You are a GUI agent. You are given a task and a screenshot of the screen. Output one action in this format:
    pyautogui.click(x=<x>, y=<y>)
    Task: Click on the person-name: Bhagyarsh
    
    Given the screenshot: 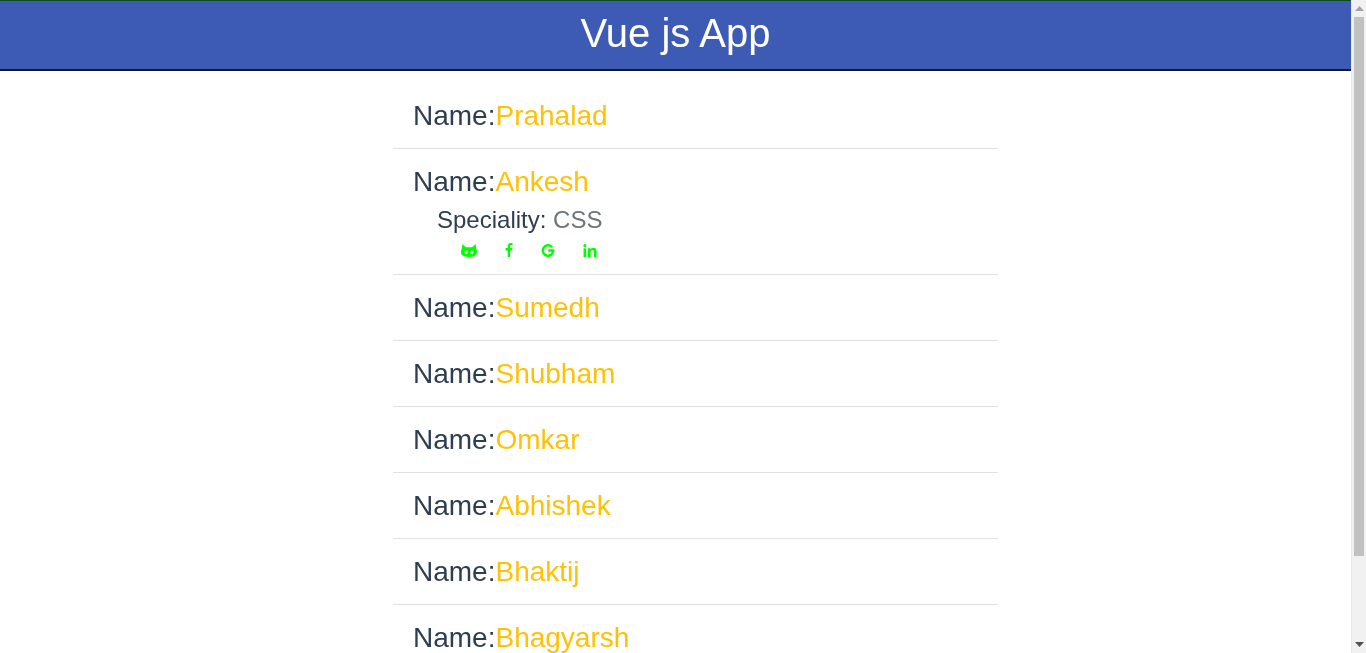 What is the action you would take?
    pyautogui.click(x=562, y=637)
    